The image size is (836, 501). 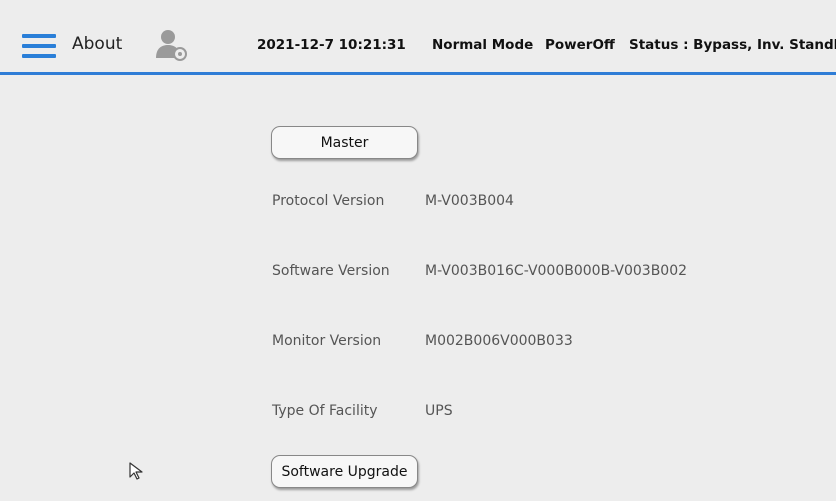 What do you see at coordinates (344, 471) in the screenshot?
I see `software-upgrade-button: Software Upgrade` at bounding box center [344, 471].